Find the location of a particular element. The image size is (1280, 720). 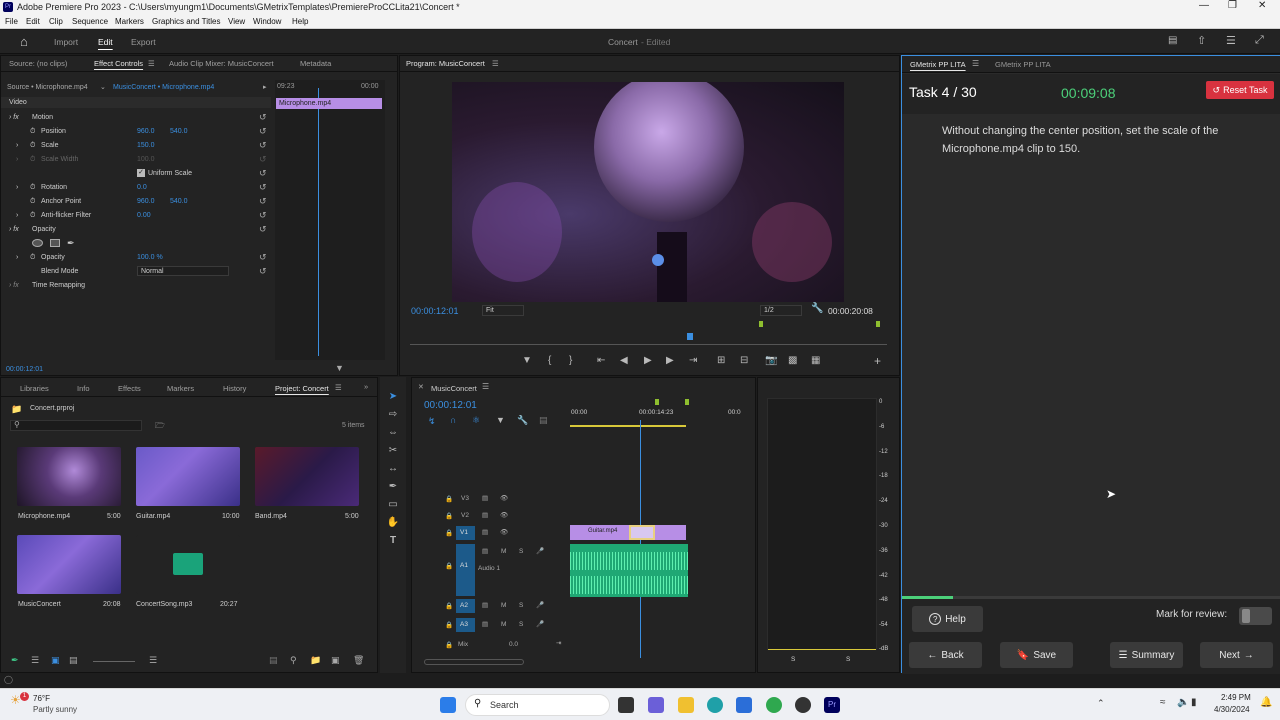

timeline-timecode: 00:00:12:01 is located at coordinates (450, 405).